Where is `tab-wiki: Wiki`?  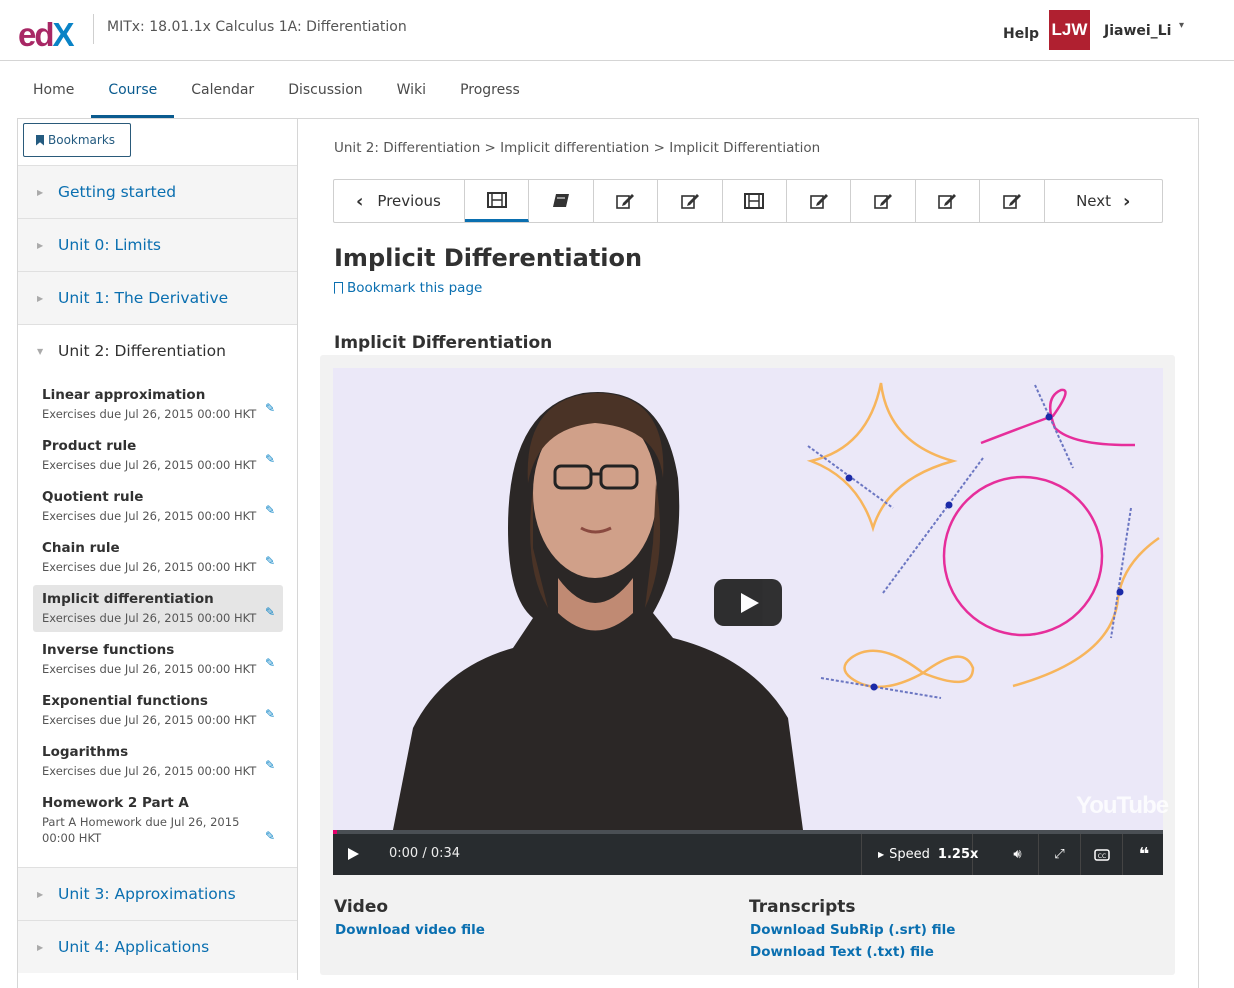
tab-wiki: Wiki is located at coordinates (411, 90).